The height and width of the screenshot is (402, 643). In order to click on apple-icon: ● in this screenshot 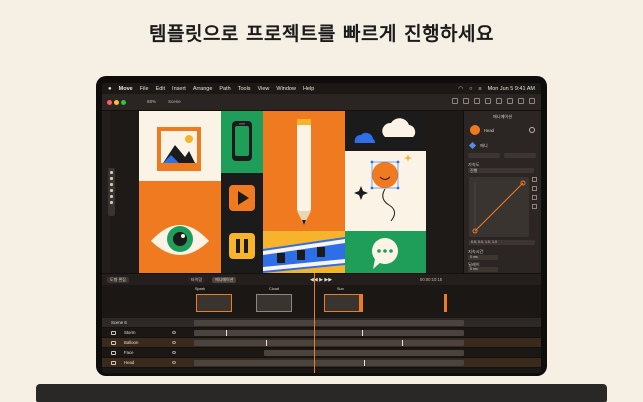, I will do `click(110, 89)`.